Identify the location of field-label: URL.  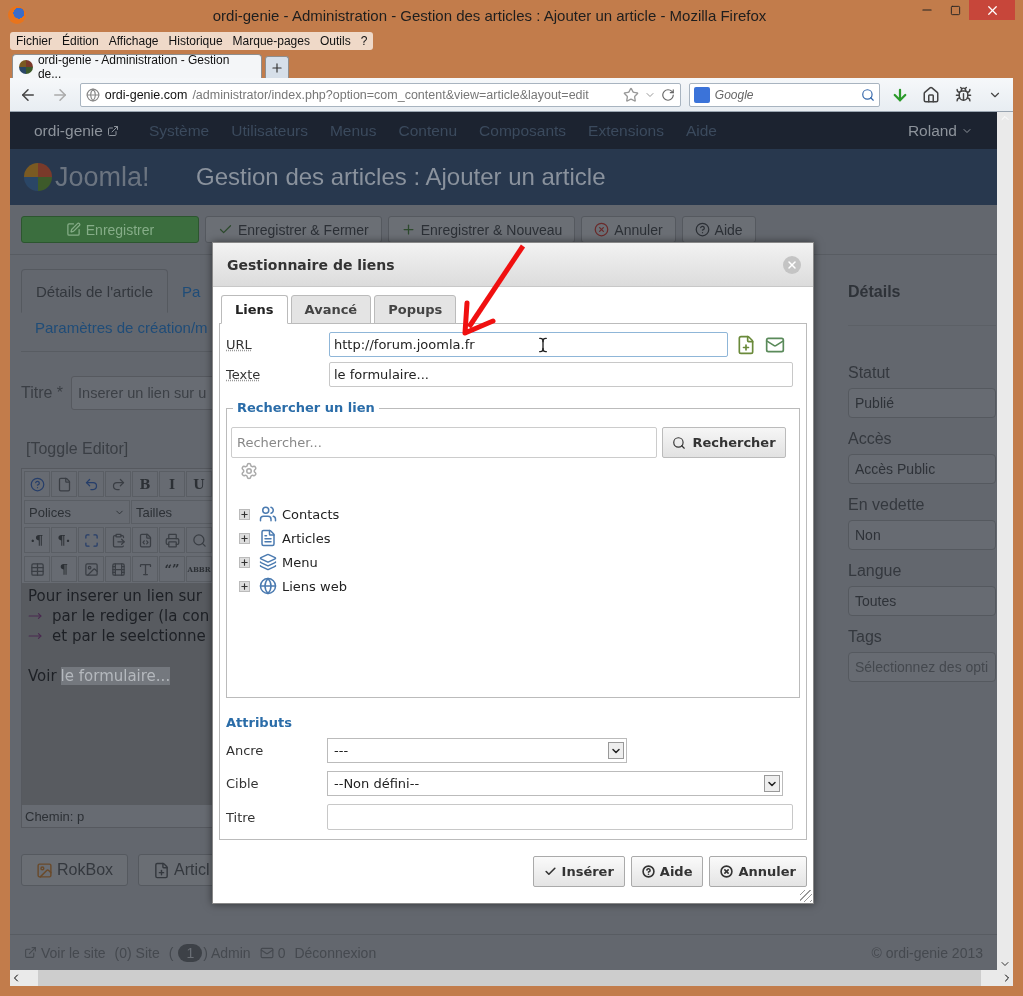
(239, 344).